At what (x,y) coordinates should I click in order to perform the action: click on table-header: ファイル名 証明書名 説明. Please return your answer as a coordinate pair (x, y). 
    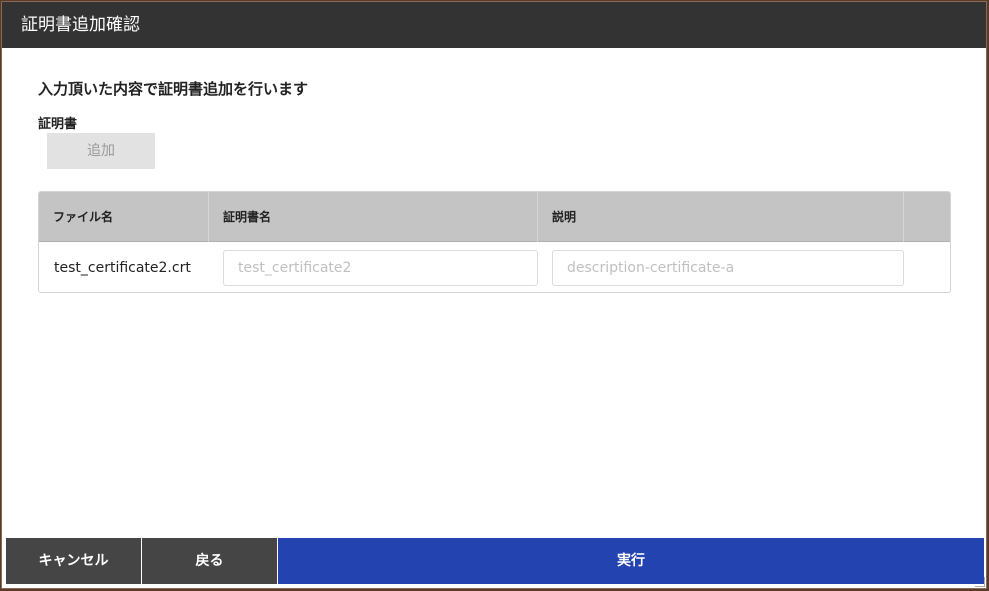
    Looking at the image, I should click on (494, 217).